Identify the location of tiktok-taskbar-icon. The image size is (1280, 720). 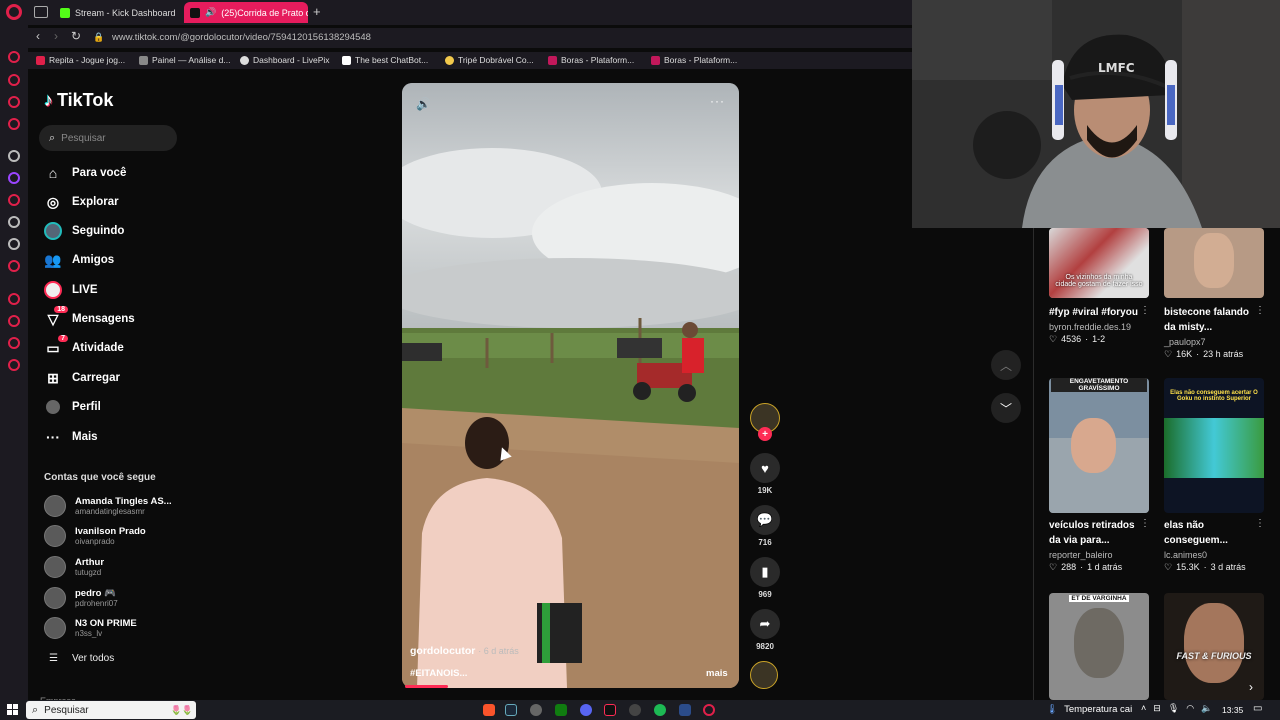
(610, 710).